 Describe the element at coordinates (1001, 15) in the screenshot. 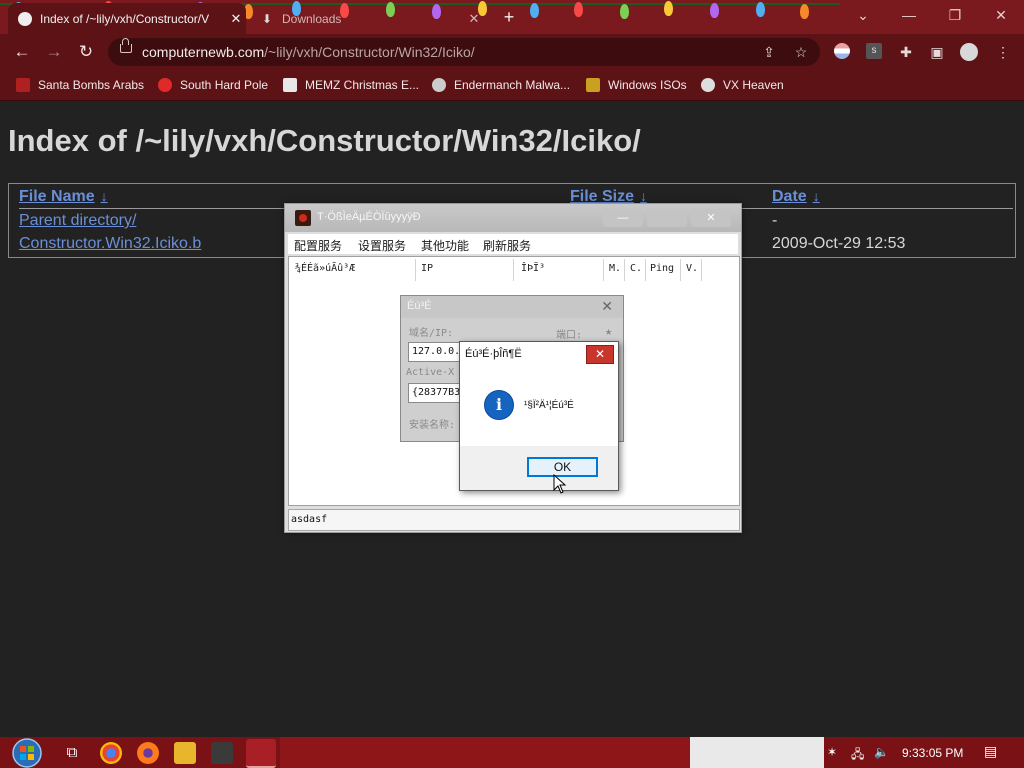

I see `close-window-button: ✕` at that location.